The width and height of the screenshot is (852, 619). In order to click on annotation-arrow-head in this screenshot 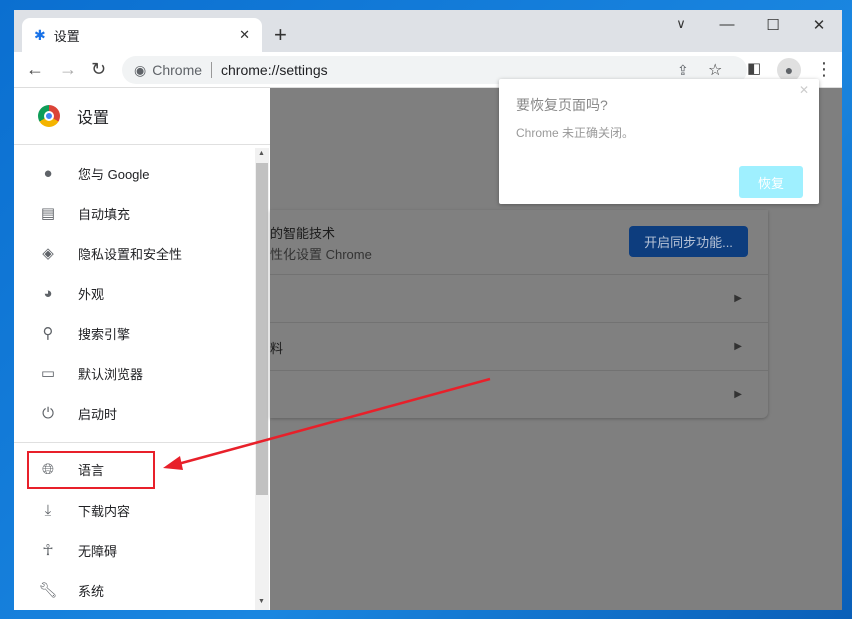, I will do `click(173, 463)`.